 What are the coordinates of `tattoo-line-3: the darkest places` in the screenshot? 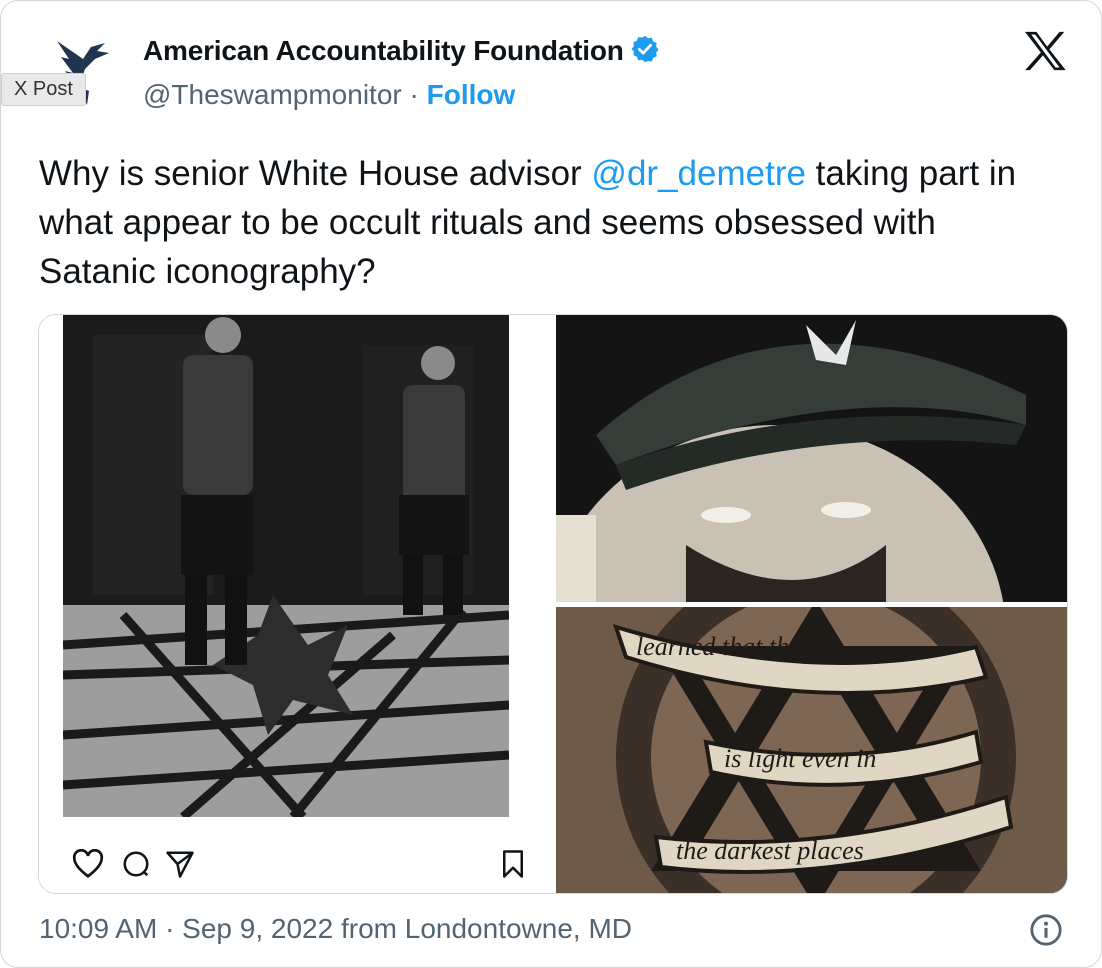 It's located at (770, 850).